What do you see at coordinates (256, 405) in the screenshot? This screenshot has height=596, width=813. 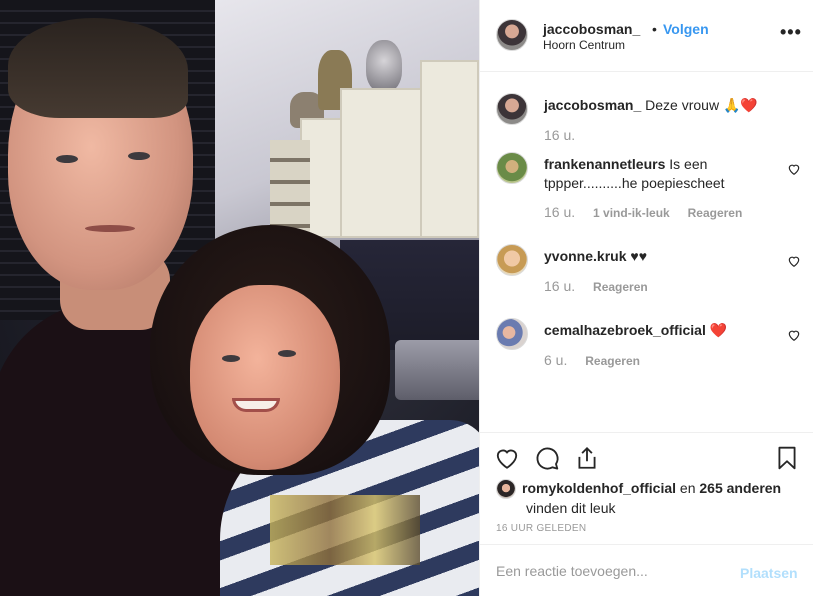 I see `woman-smile` at bounding box center [256, 405].